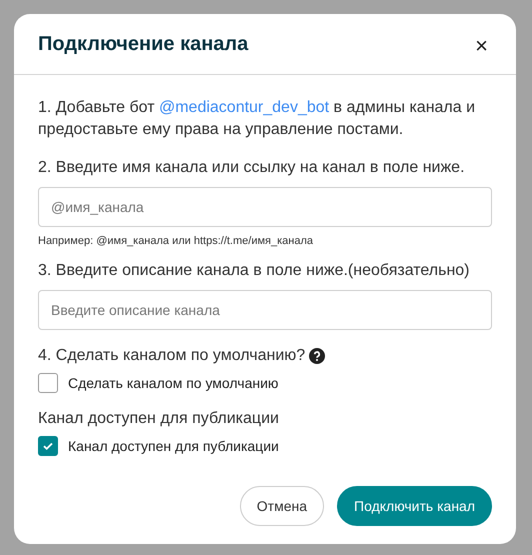  Describe the element at coordinates (414, 506) in the screenshot. I see `connect-button: Подключить канал` at that location.